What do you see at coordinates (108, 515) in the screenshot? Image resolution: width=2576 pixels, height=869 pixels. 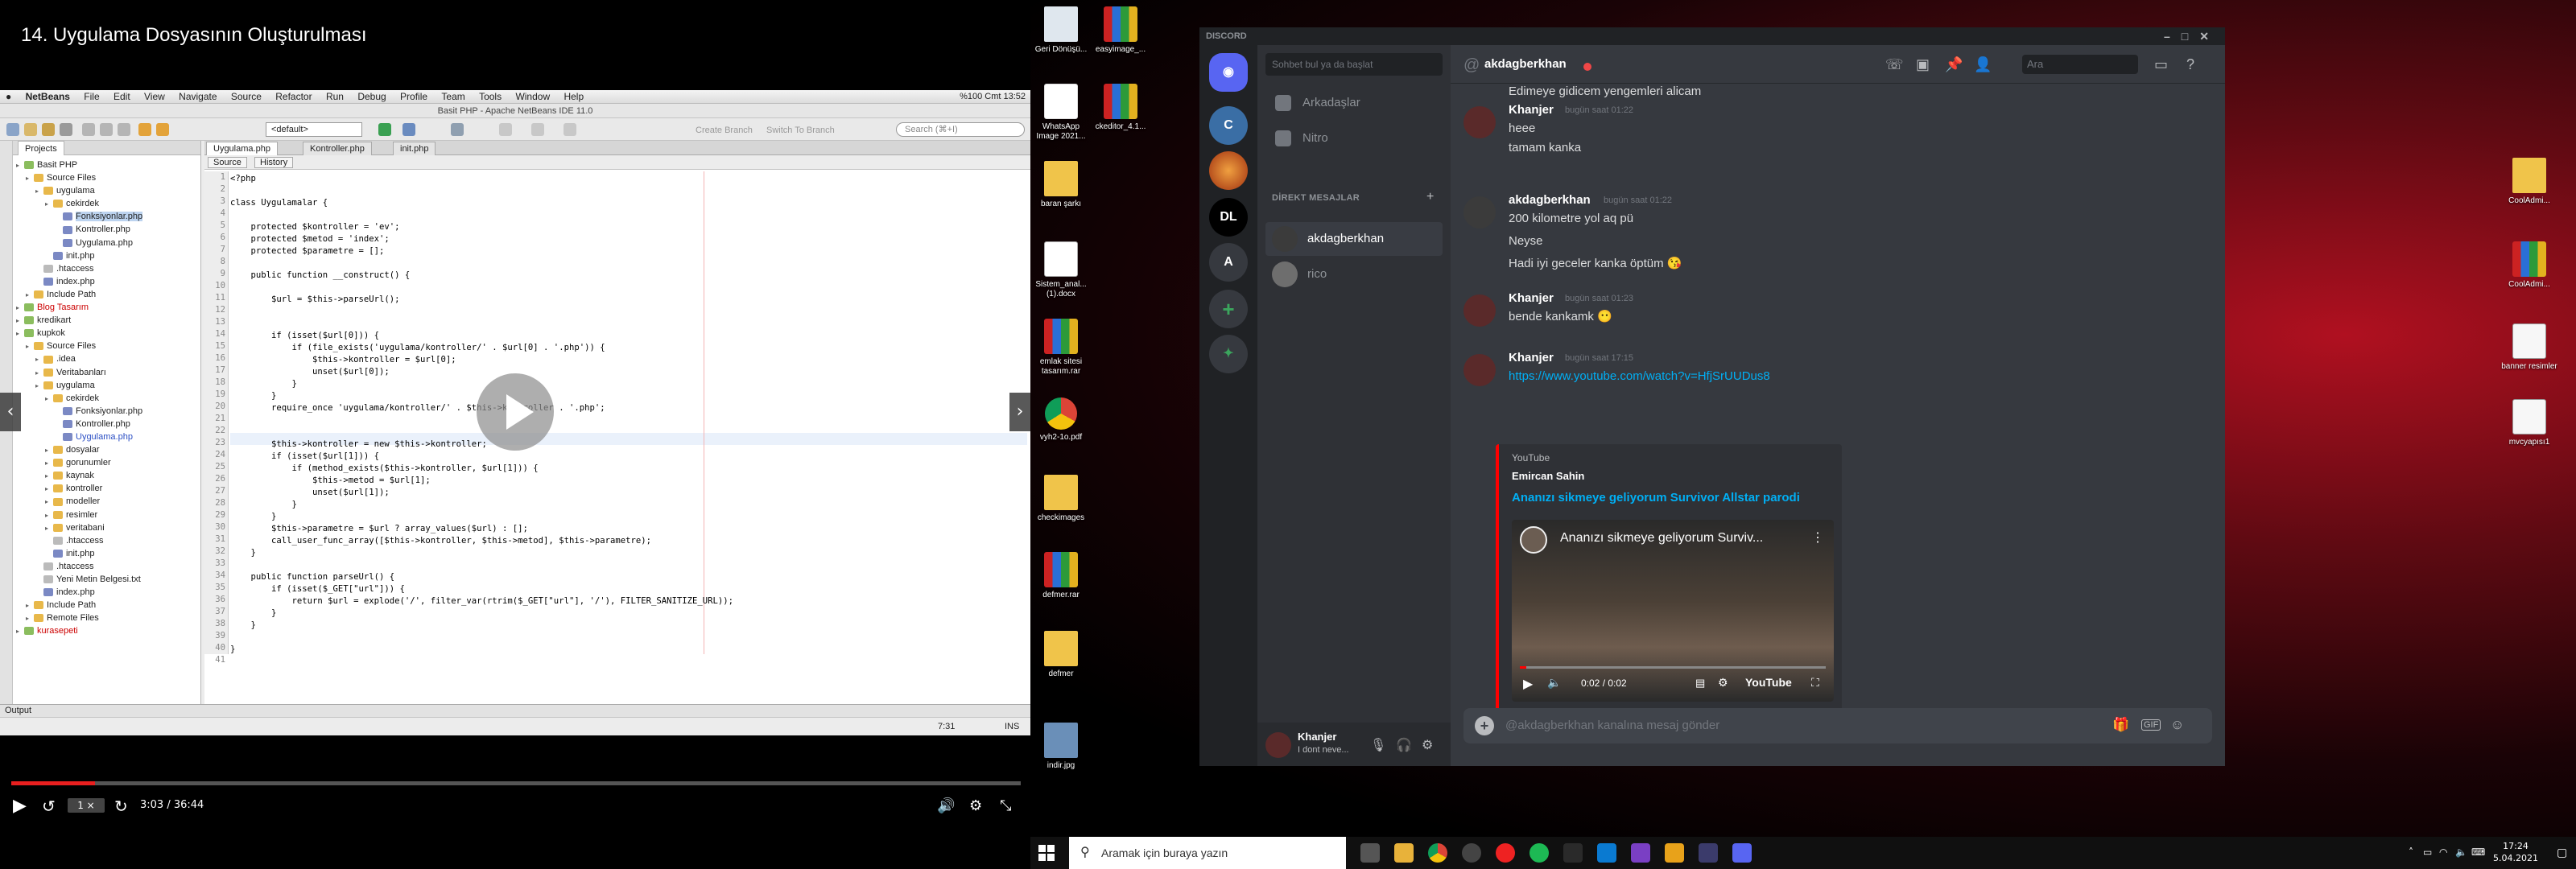 I see `tree-item: ▸ resimler` at bounding box center [108, 515].